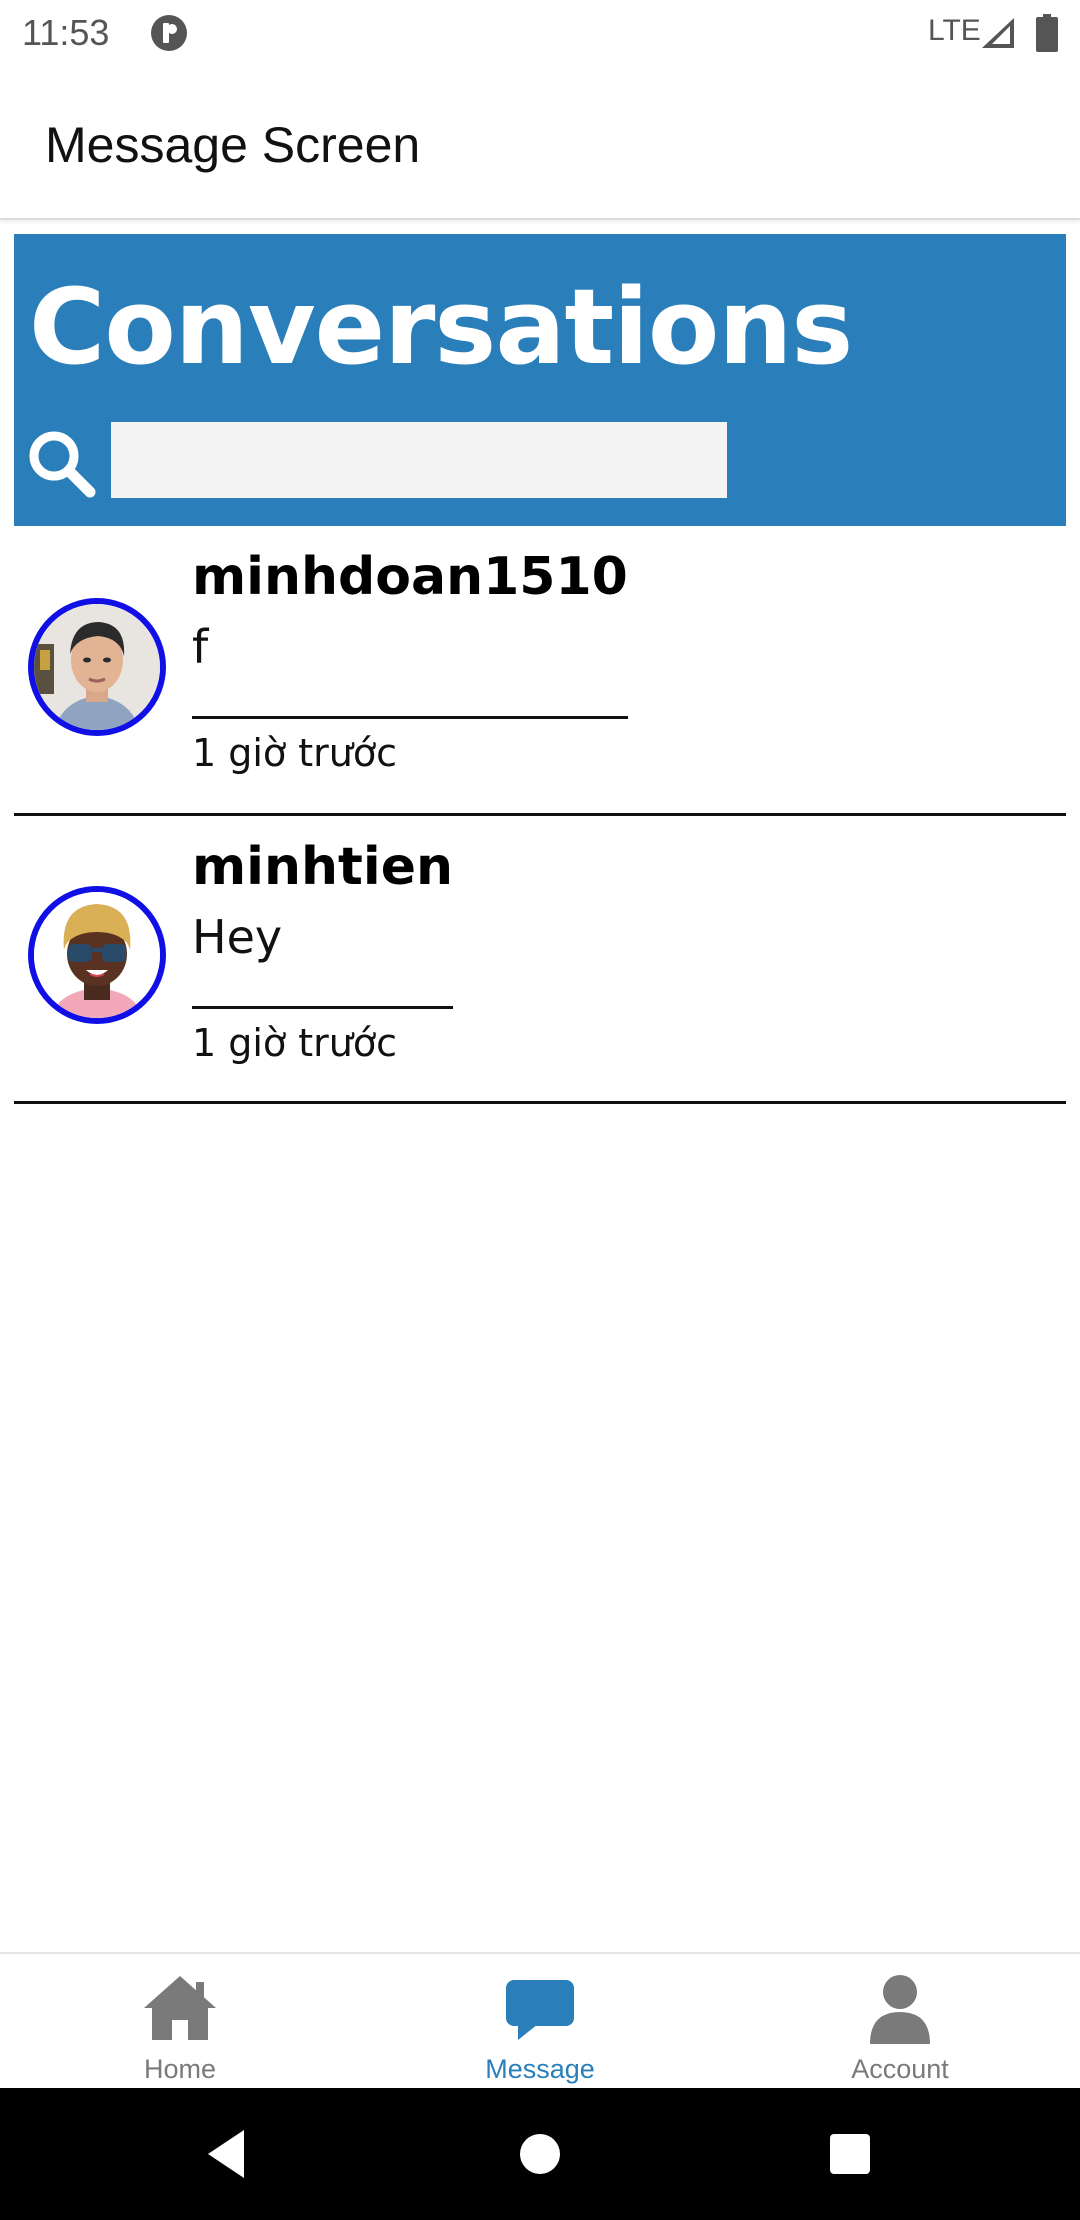 The width and height of the screenshot is (1080, 2220). What do you see at coordinates (323, 867) in the screenshot?
I see `conversation-name: minhtien` at bounding box center [323, 867].